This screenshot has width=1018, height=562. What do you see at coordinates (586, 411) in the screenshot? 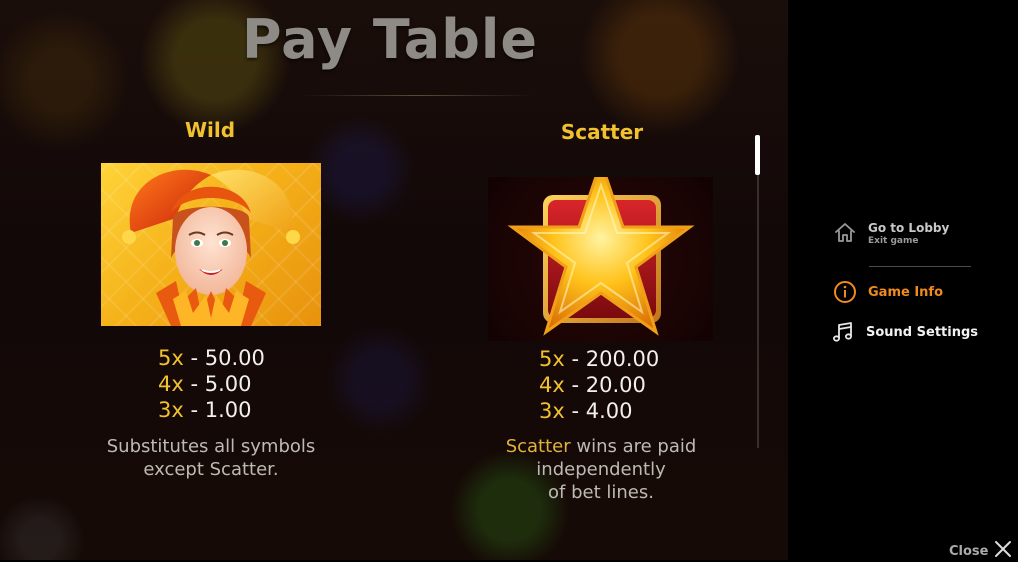
I see `scatter-payout-3x: 3x - 4.00` at bounding box center [586, 411].